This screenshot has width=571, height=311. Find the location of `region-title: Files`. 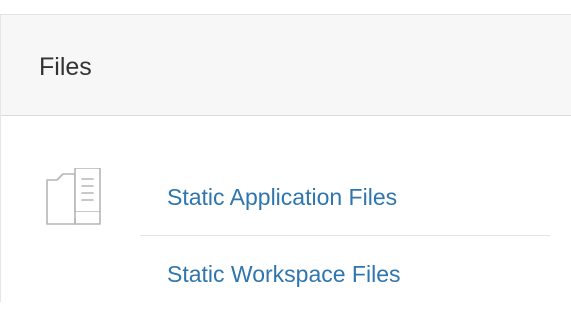

region-title: Files is located at coordinates (65, 67).